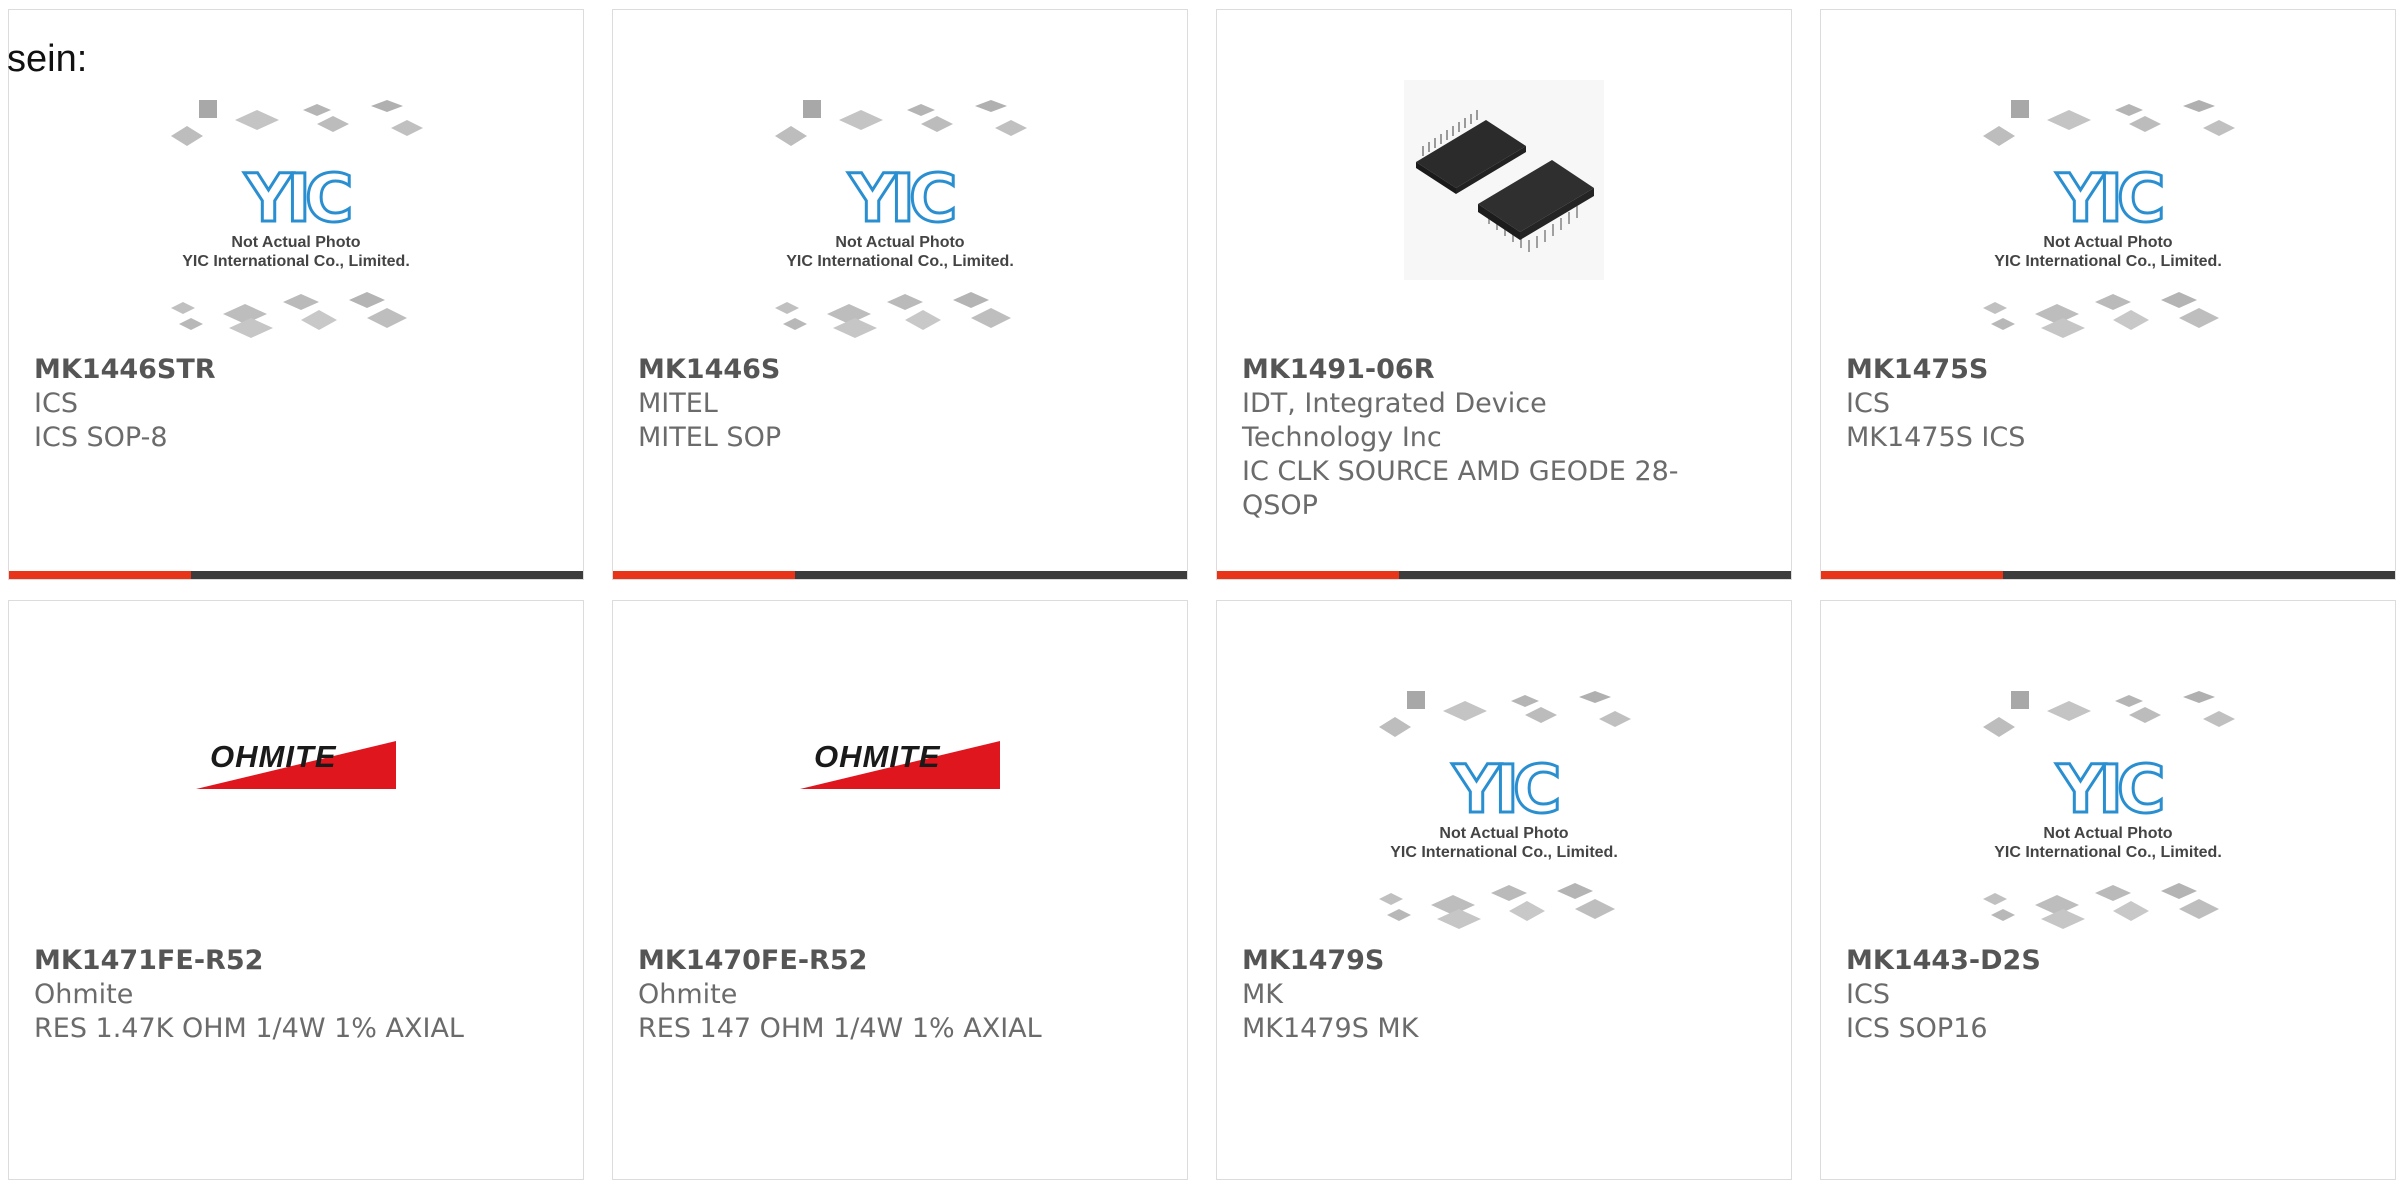 This screenshot has width=2400, height=1180. Describe the element at coordinates (2070, 961) in the screenshot. I see `part-number: MK1443-D2S` at that location.